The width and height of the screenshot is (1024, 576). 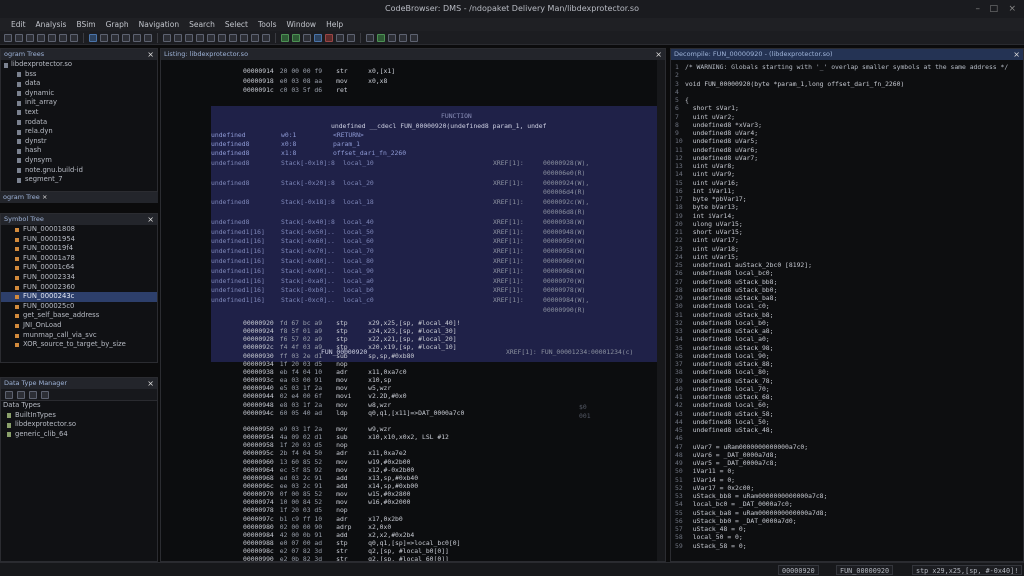 I want to click on decompile-line: 27 undefined8 uStack_bb8;, so click(x=726, y=282).